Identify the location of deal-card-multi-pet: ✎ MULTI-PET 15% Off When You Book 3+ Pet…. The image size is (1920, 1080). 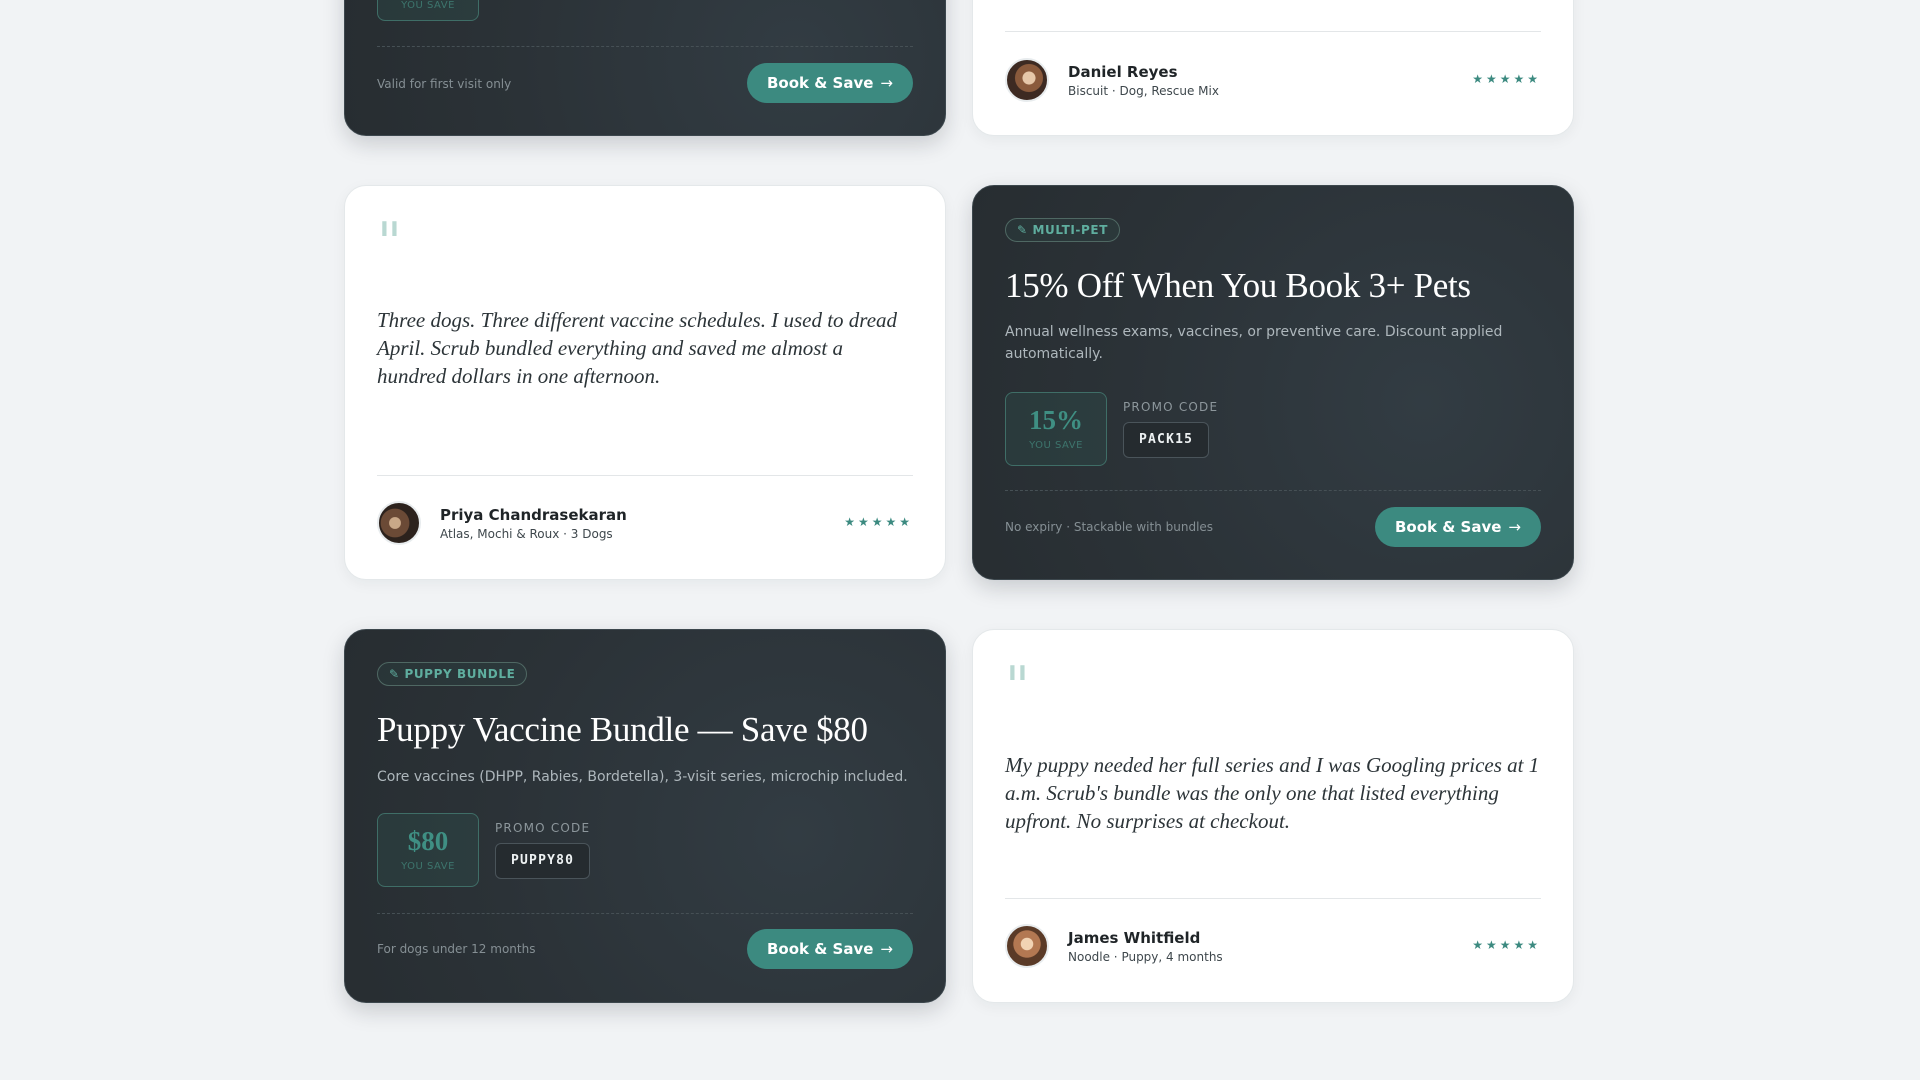
(1273, 382).